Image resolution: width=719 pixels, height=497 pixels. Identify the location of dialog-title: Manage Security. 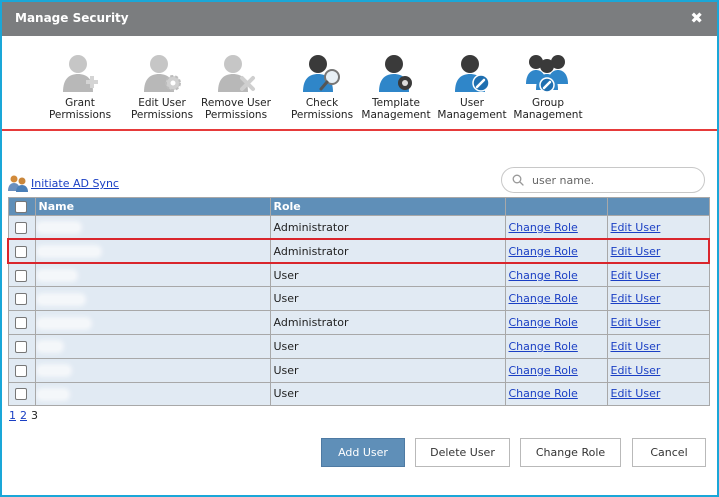
(72, 18).